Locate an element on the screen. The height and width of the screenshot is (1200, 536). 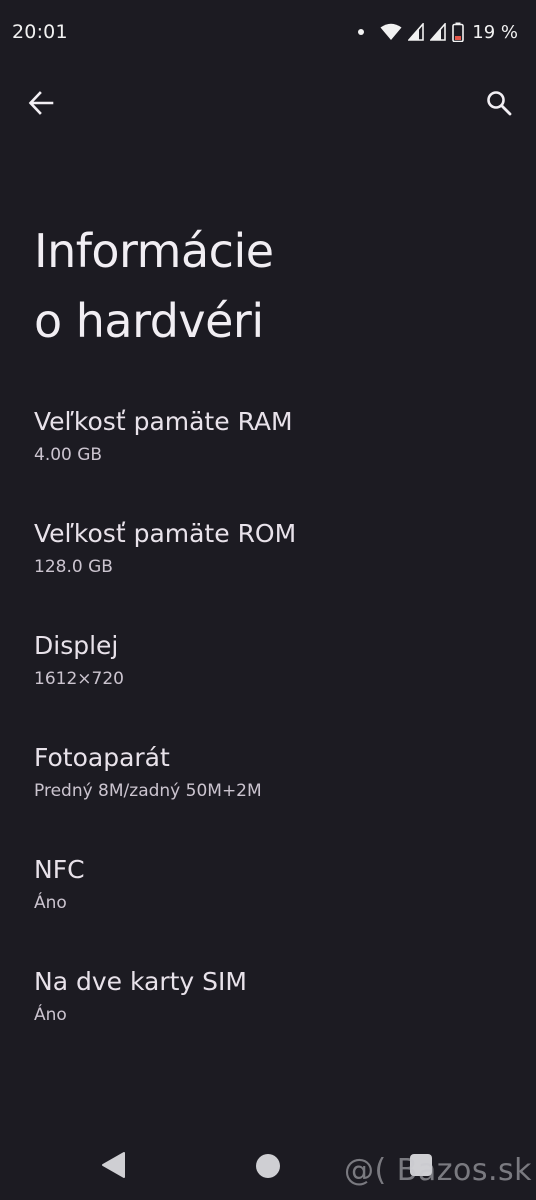
info-item-display: Displej 1612×720 is located at coordinates (269, 680).